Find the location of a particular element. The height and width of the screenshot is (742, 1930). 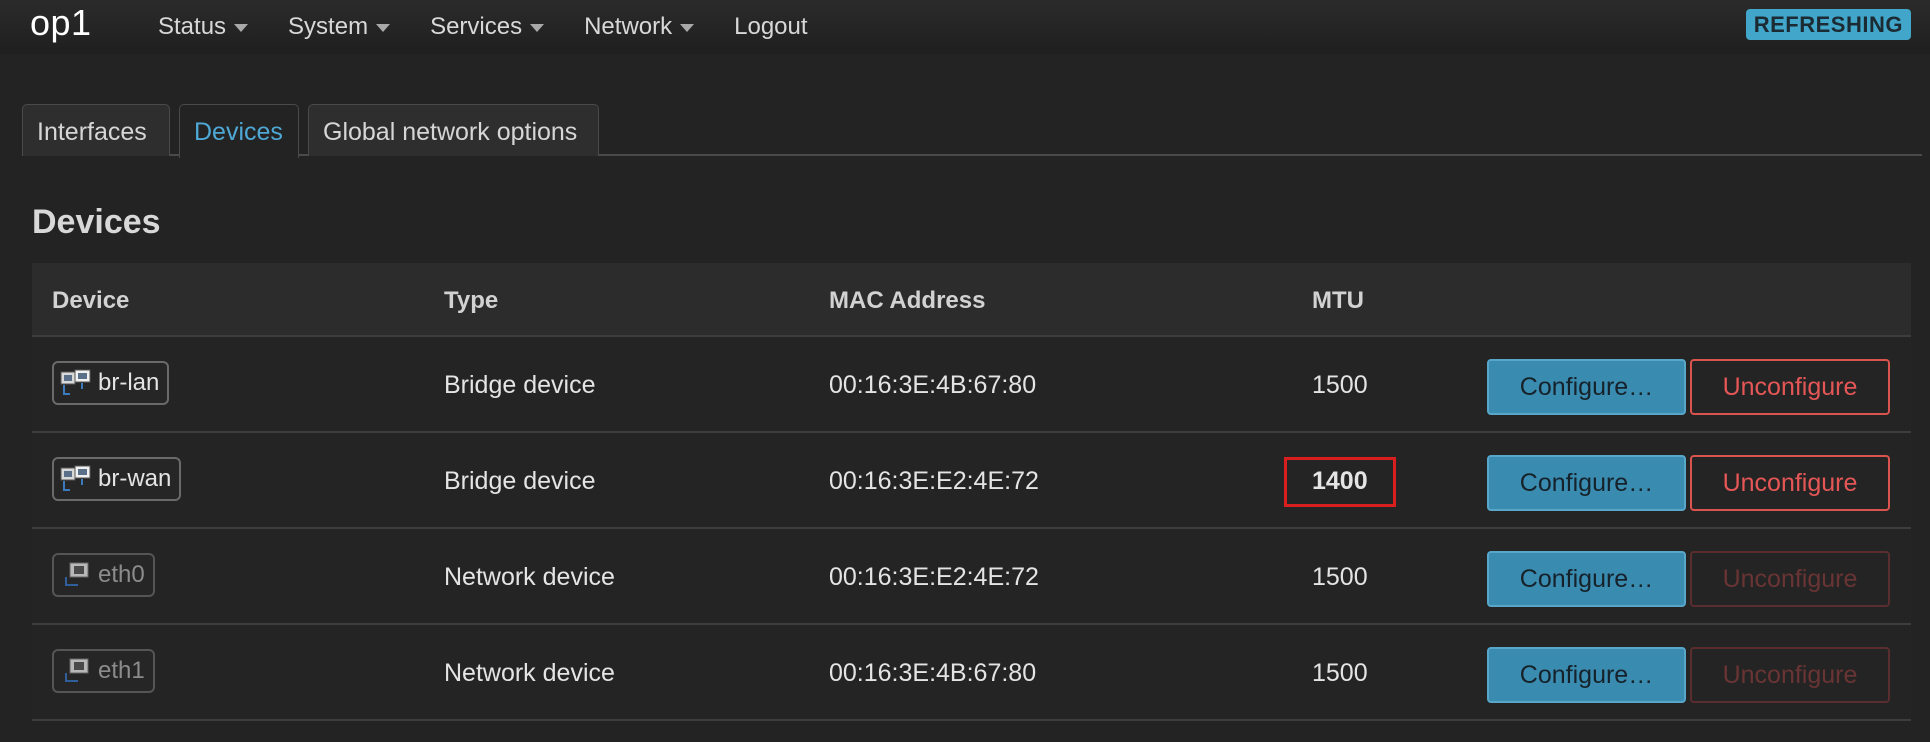

menu-system: System is located at coordinates (339, 27).